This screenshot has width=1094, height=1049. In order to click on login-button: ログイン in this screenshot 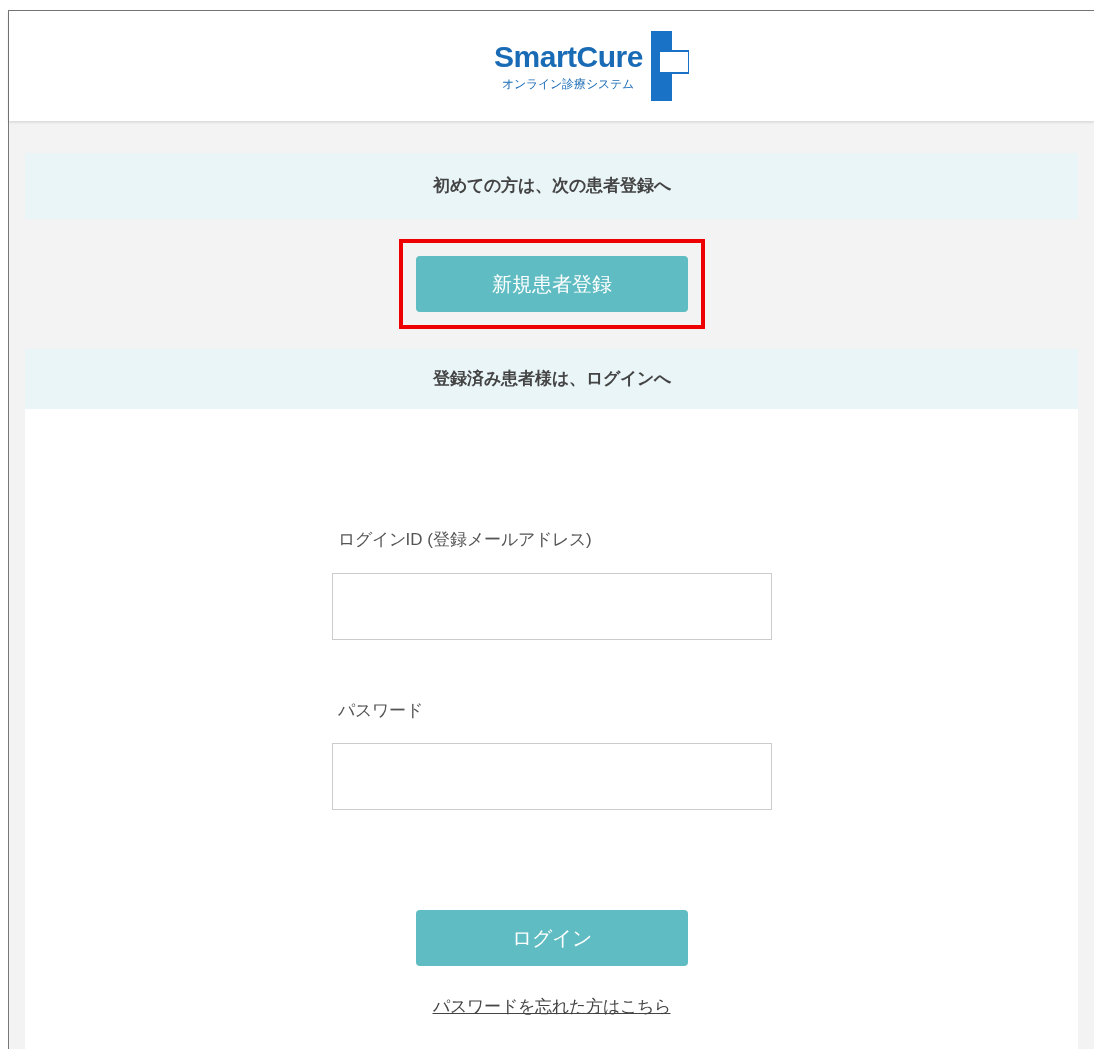, I will do `click(551, 938)`.